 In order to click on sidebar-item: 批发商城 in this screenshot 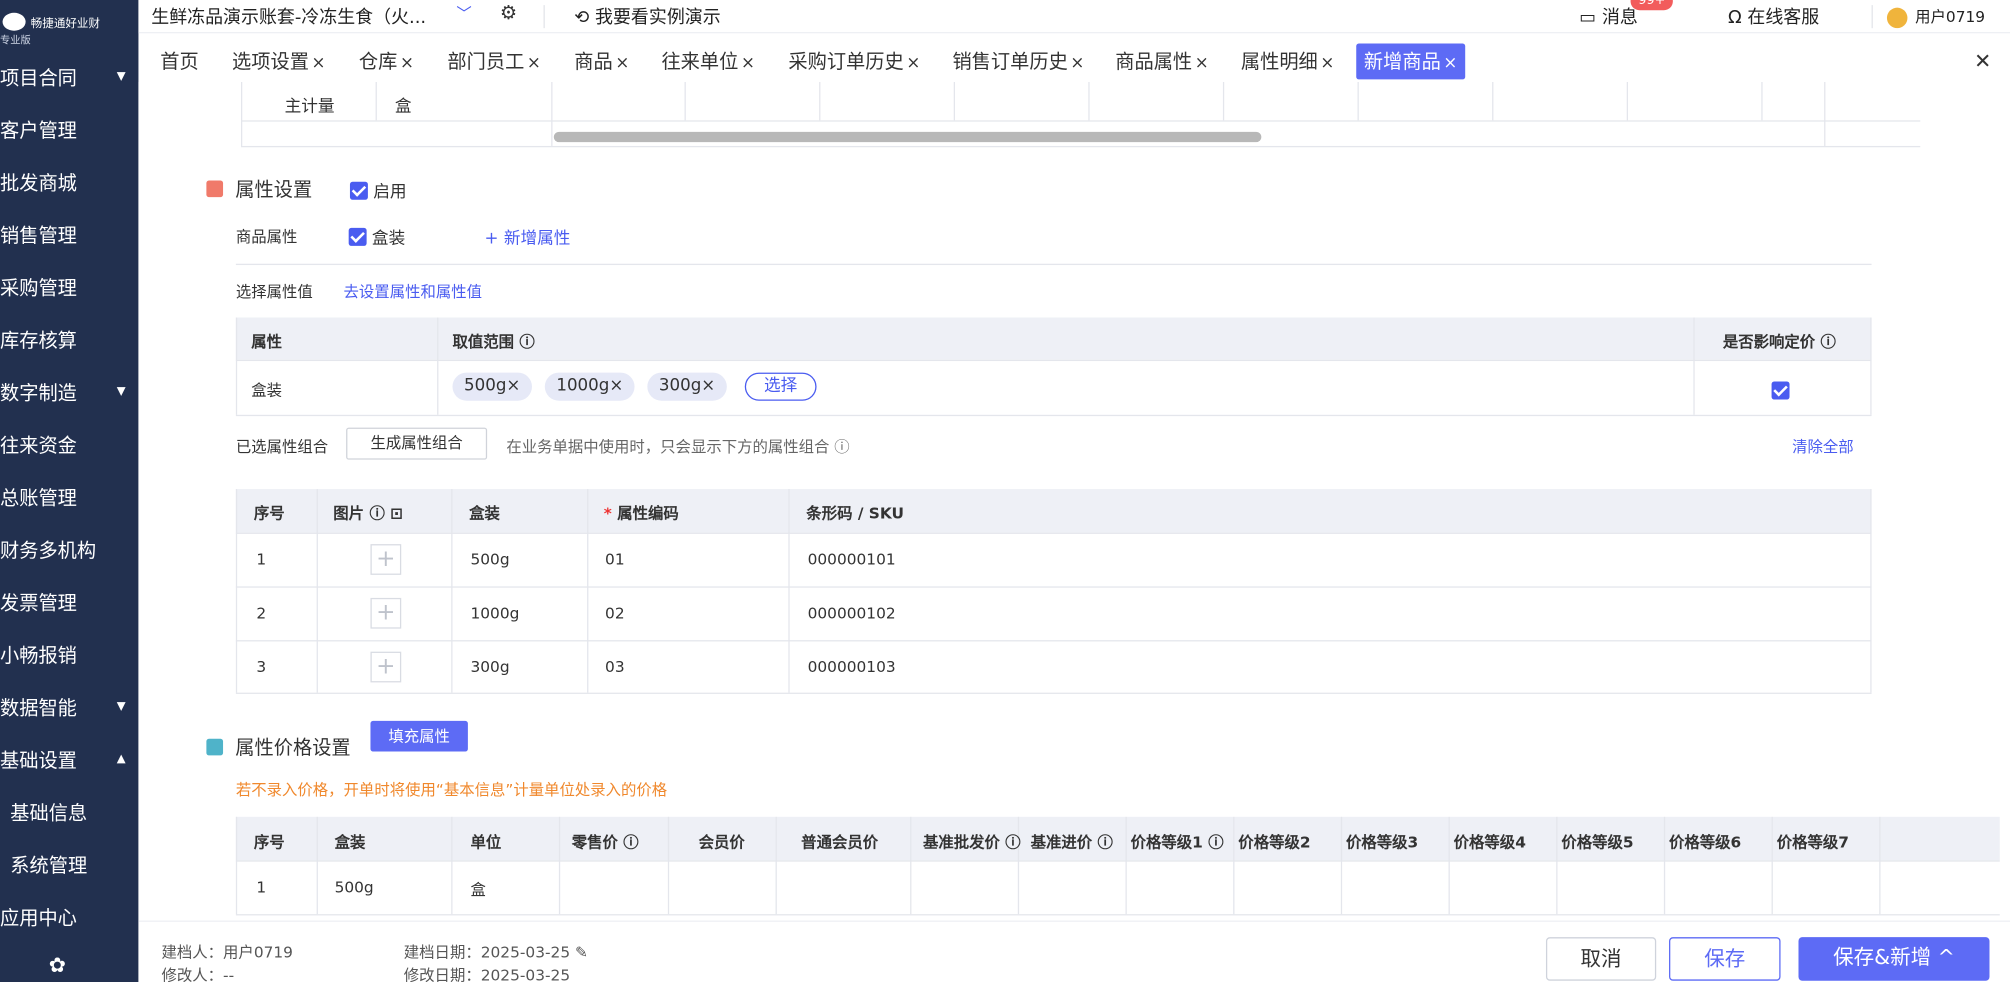, I will do `click(69, 182)`.